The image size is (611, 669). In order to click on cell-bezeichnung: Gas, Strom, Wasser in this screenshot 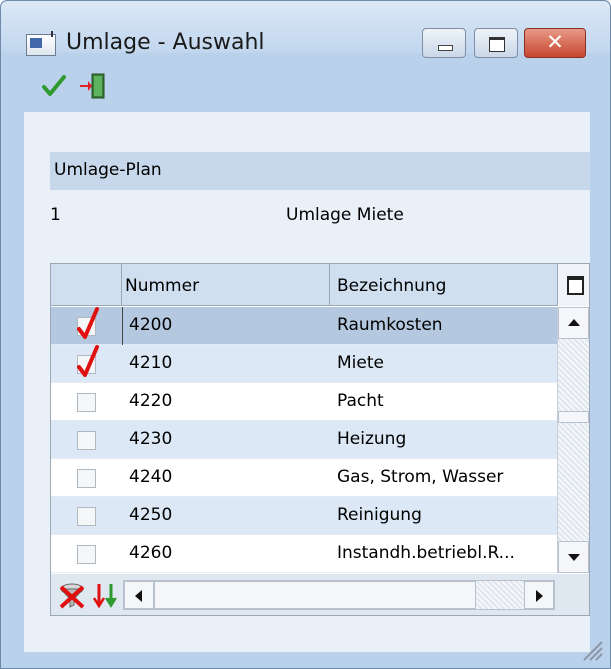, I will do `click(420, 477)`.